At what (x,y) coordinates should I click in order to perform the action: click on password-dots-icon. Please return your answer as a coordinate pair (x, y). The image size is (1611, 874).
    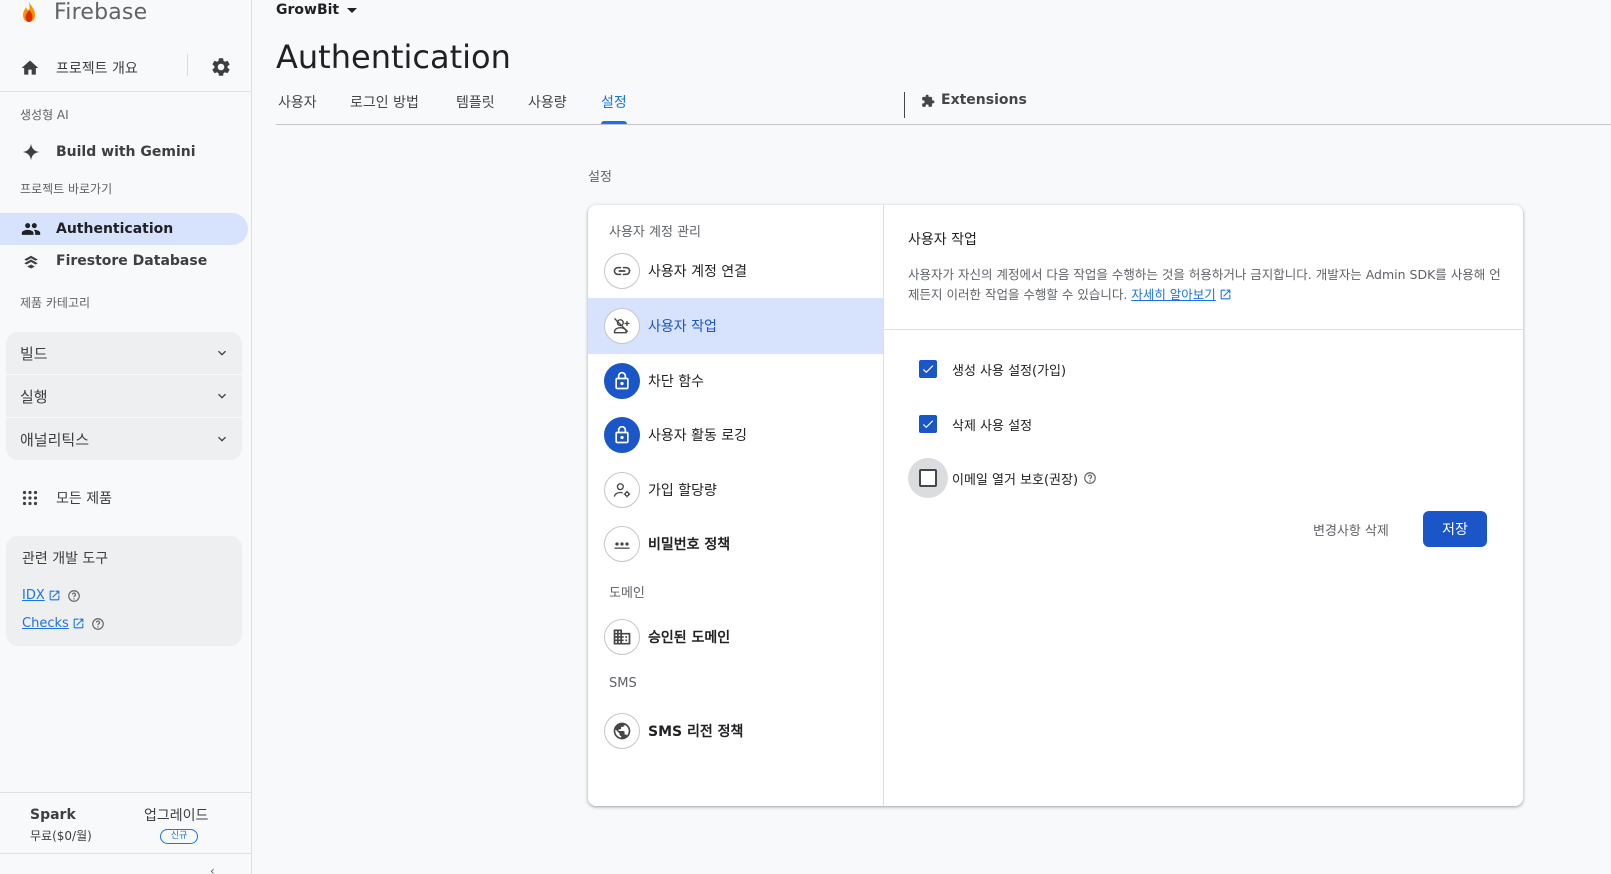
    Looking at the image, I should click on (622, 544).